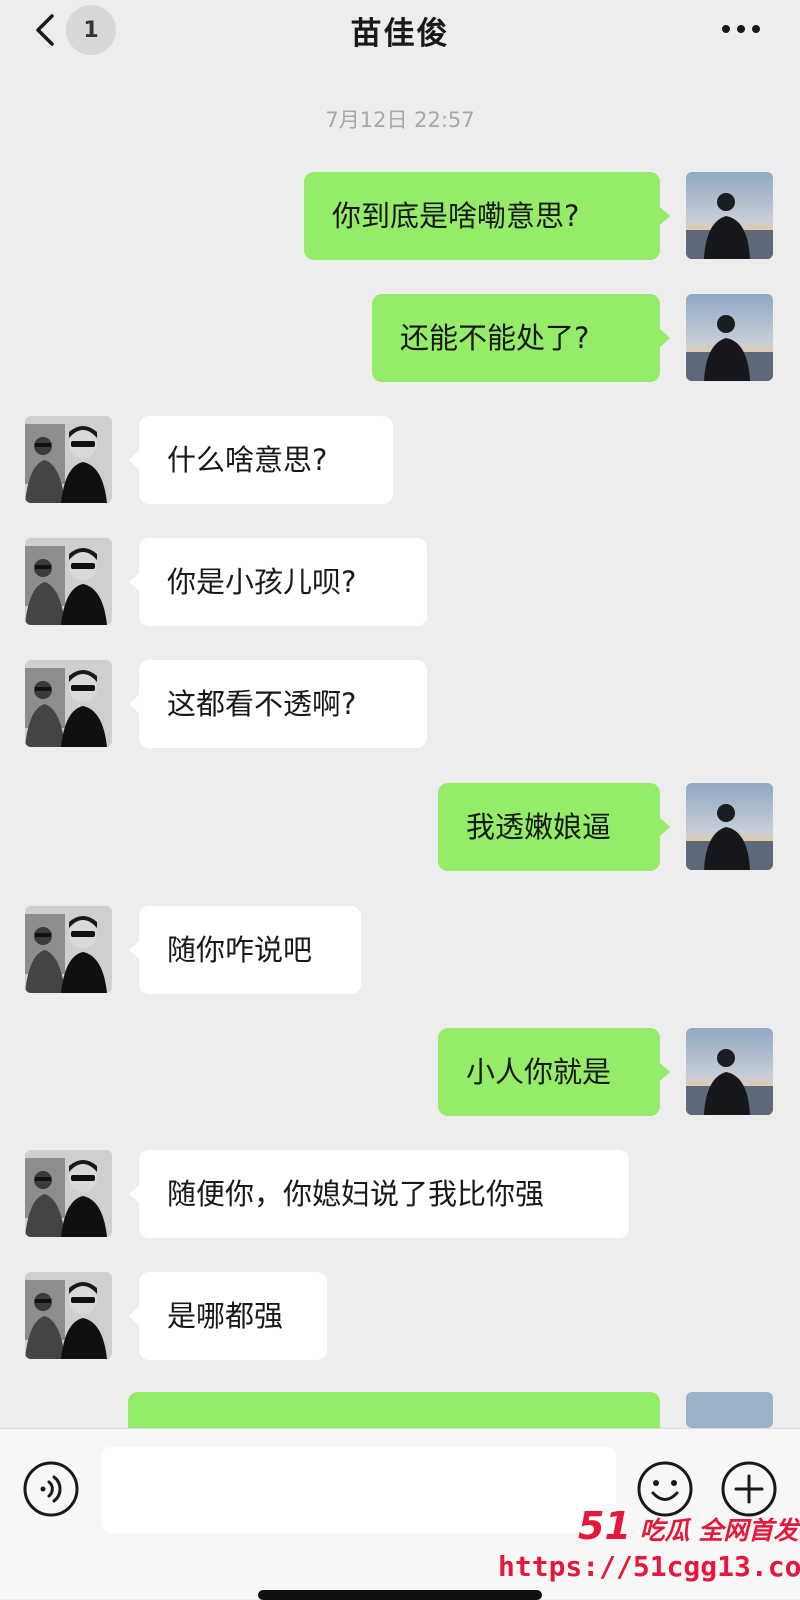 The image size is (800, 1600). I want to click on incoming-message-bubble: 随你咋说吧, so click(245, 950).